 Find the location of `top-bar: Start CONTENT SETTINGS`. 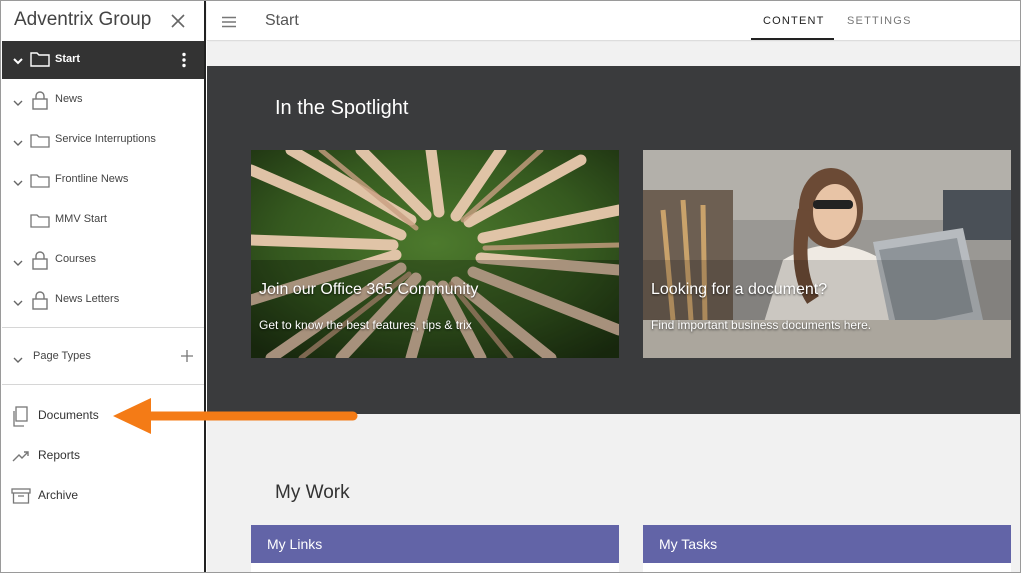

top-bar: Start CONTENT SETTINGS is located at coordinates (613, 21).